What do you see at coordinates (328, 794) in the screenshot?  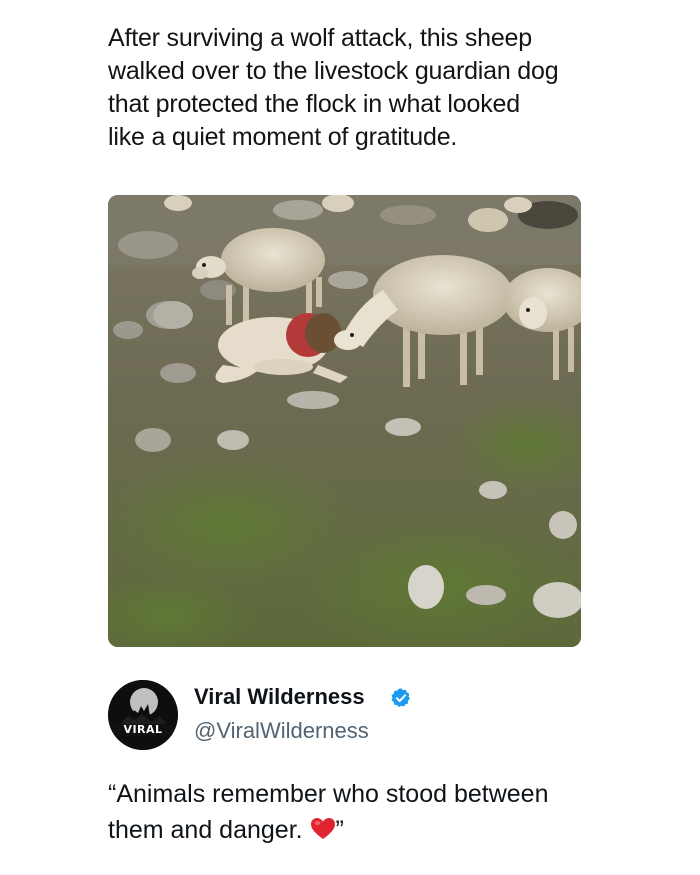 I see `tweet-line: “Animals remember who stood between` at bounding box center [328, 794].